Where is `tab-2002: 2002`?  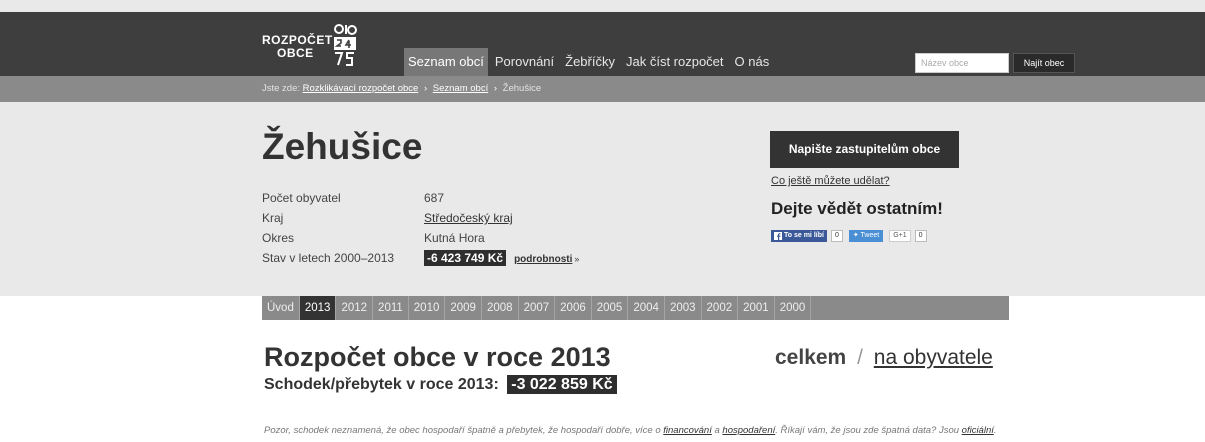 tab-2002: 2002 is located at coordinates (720, 308).